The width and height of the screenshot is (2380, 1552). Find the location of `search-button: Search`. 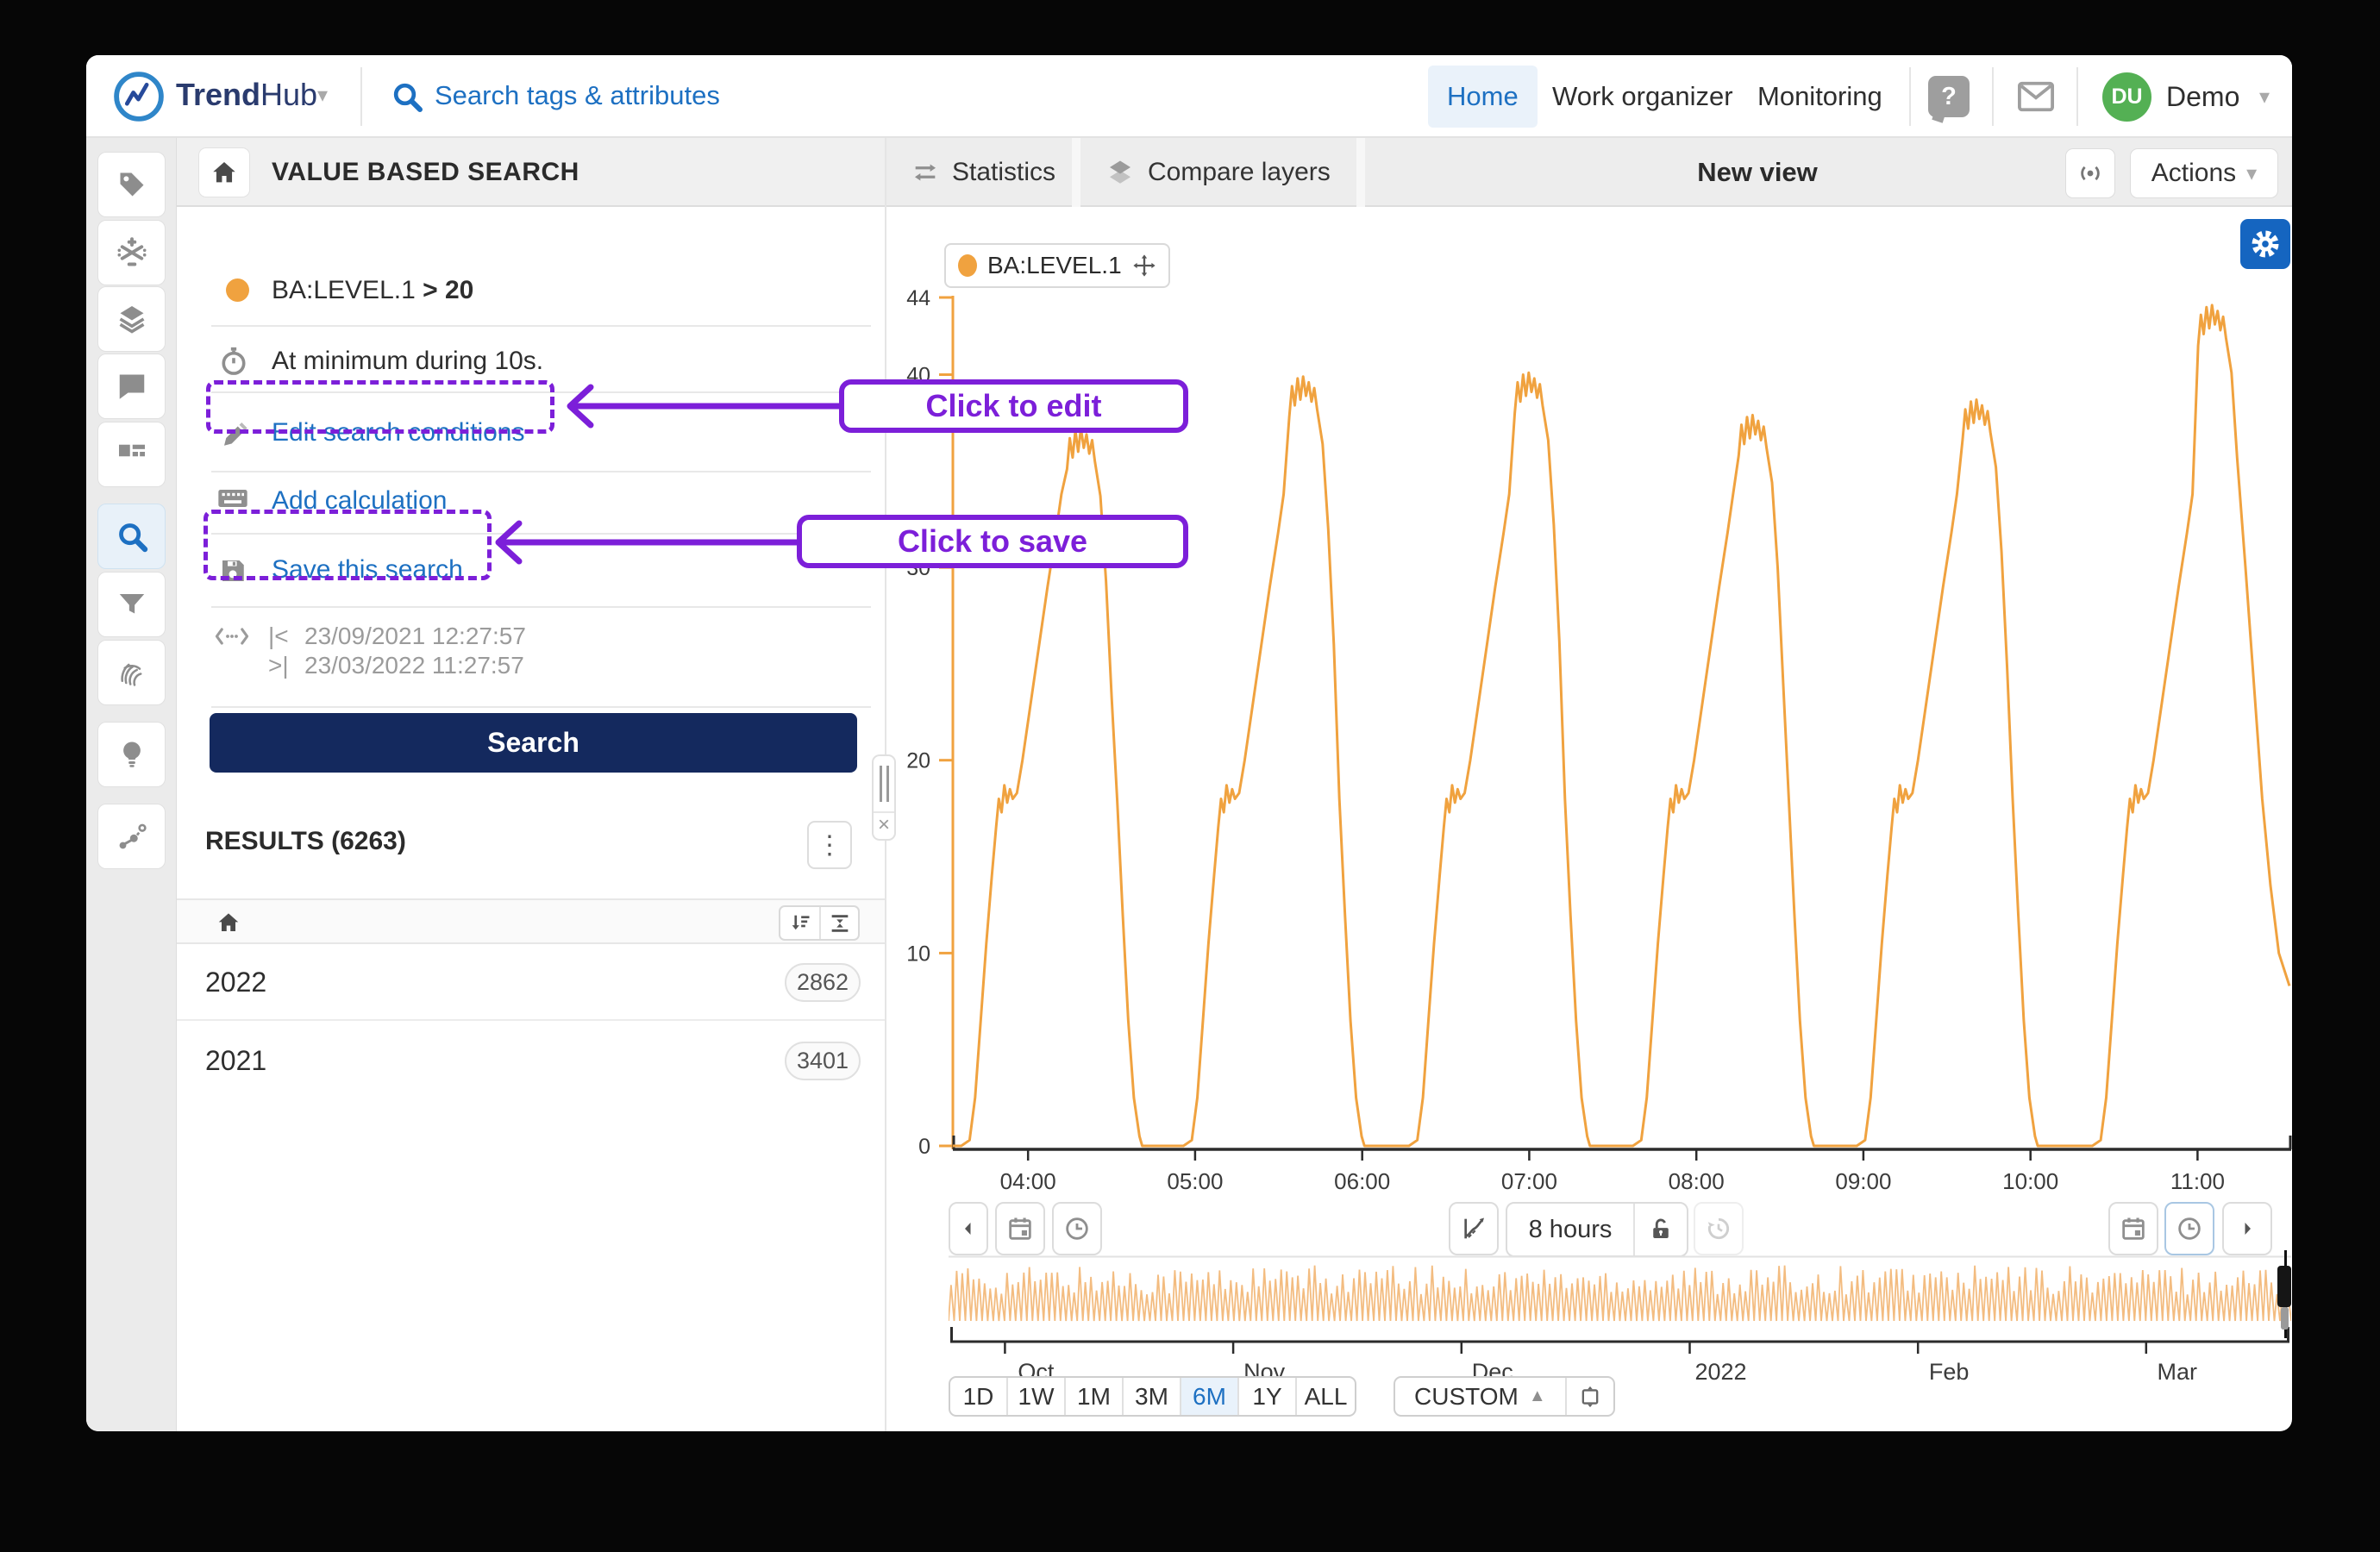

search-button: Search is located at coordinates (534, 743).